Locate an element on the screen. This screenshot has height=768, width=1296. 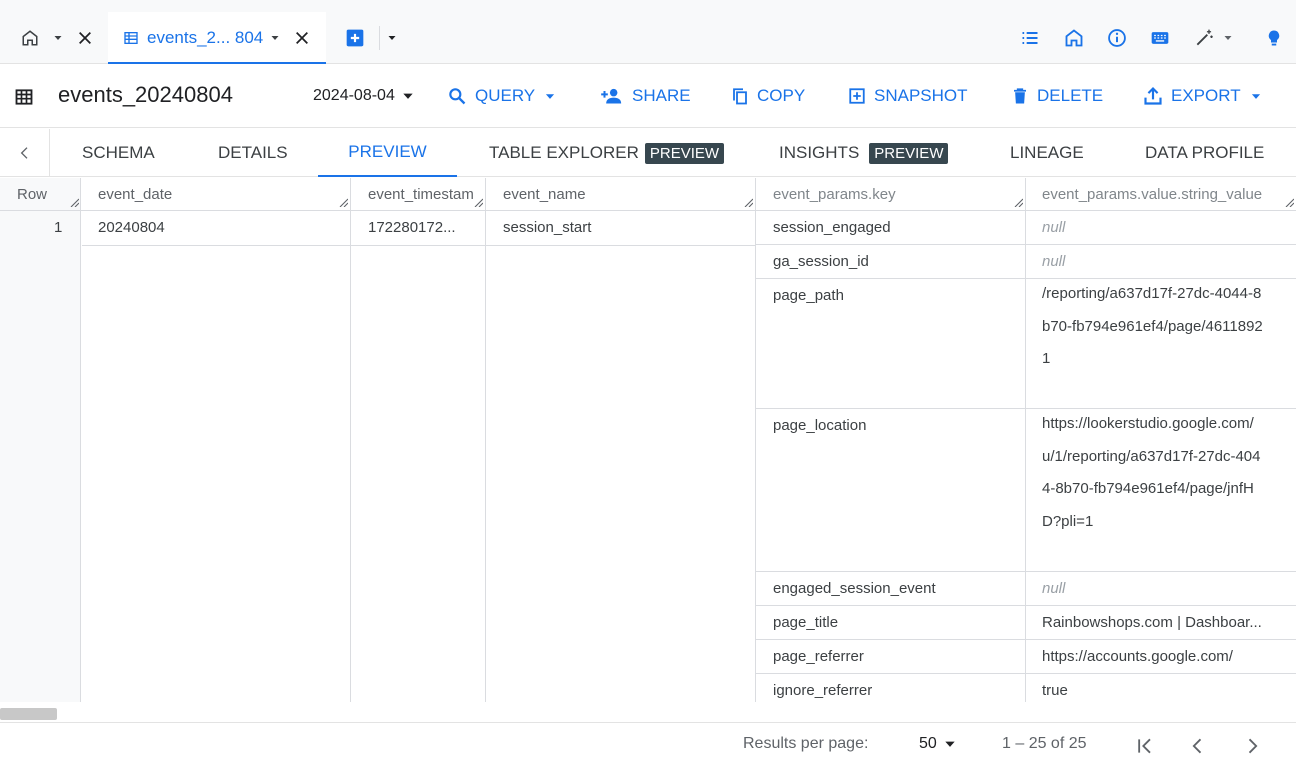
page-range: 1 – 25 of 25 is located at coordinates (1044, 743).